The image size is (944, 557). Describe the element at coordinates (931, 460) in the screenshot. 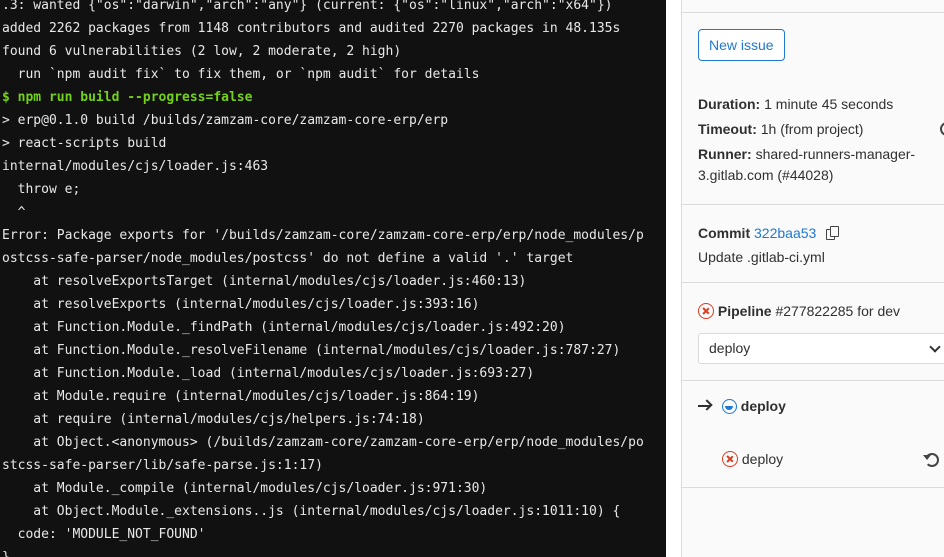

I see `retry-icon` at that location.